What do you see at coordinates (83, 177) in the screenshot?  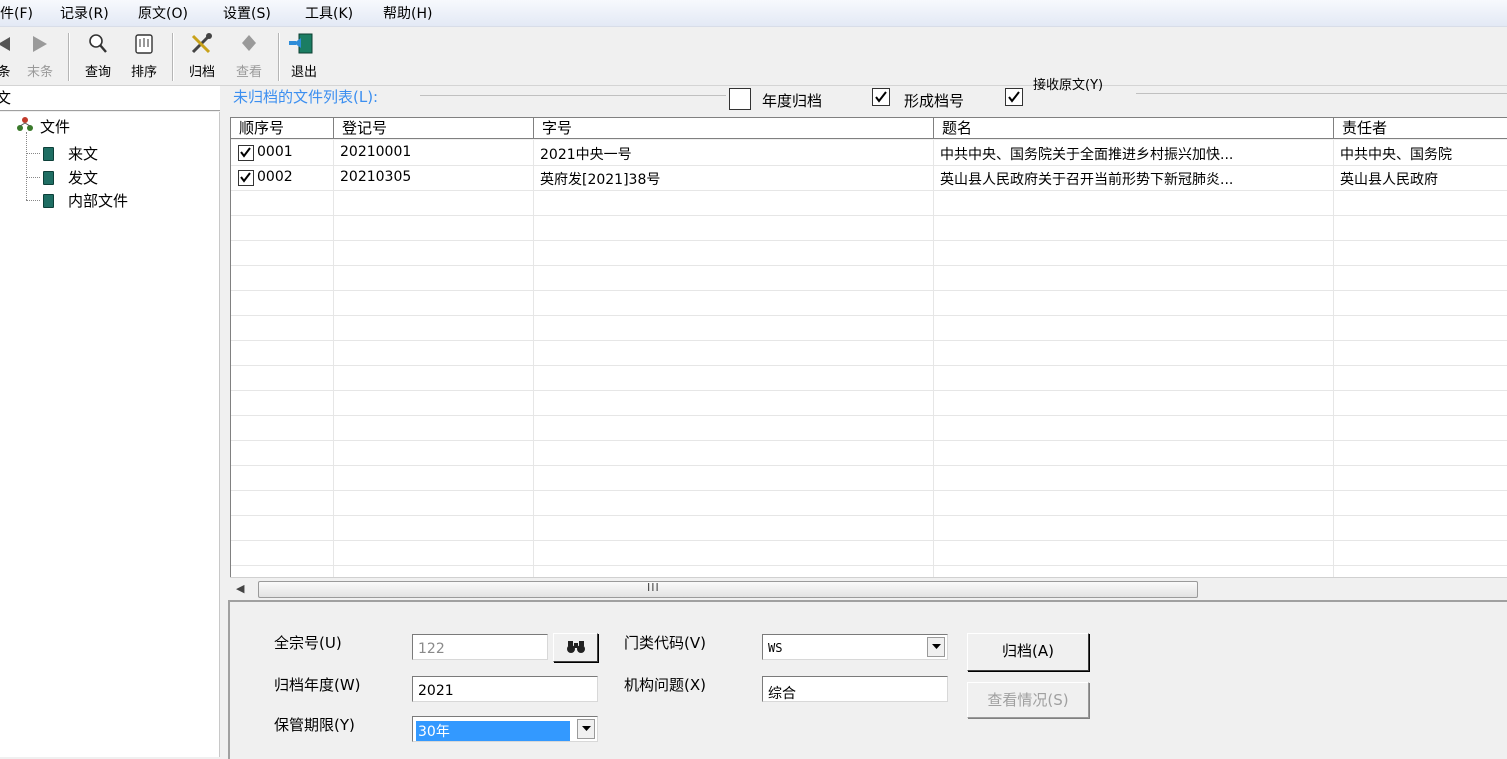 I see `tree-item-outgoing: 发文` at bounding box center [83, 177].